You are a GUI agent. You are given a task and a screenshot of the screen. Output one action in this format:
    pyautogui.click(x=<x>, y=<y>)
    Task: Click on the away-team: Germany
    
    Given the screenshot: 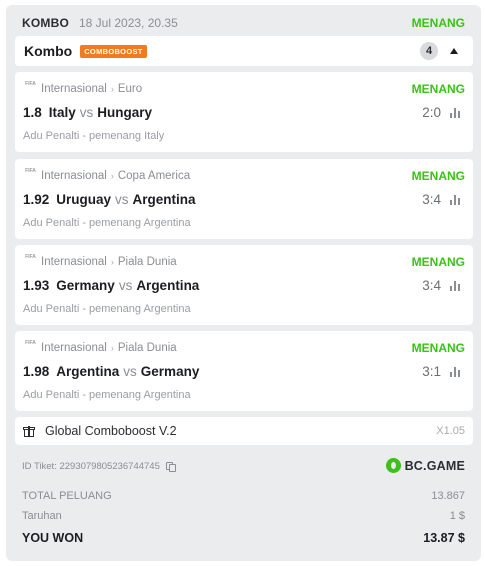 What is the action you would take?
    pyautogui.click(x=170, y=371)
    